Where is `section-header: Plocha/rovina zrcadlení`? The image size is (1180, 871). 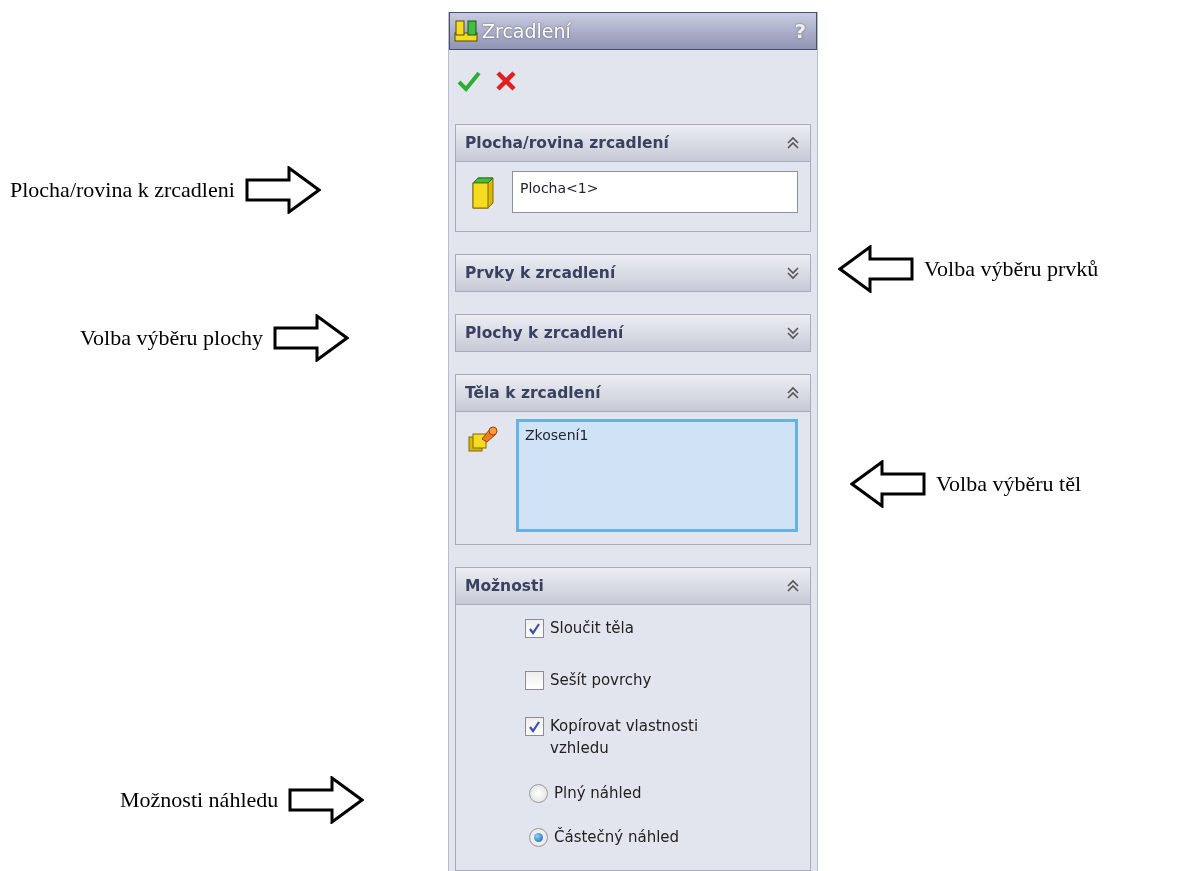
section-header: Plocha/rovina zrcadlení is located at coordinates (633, 143).